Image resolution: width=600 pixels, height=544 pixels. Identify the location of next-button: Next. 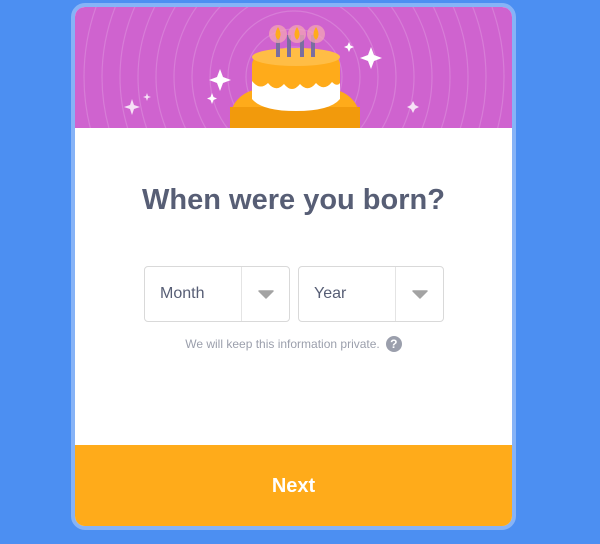
(293, 485).